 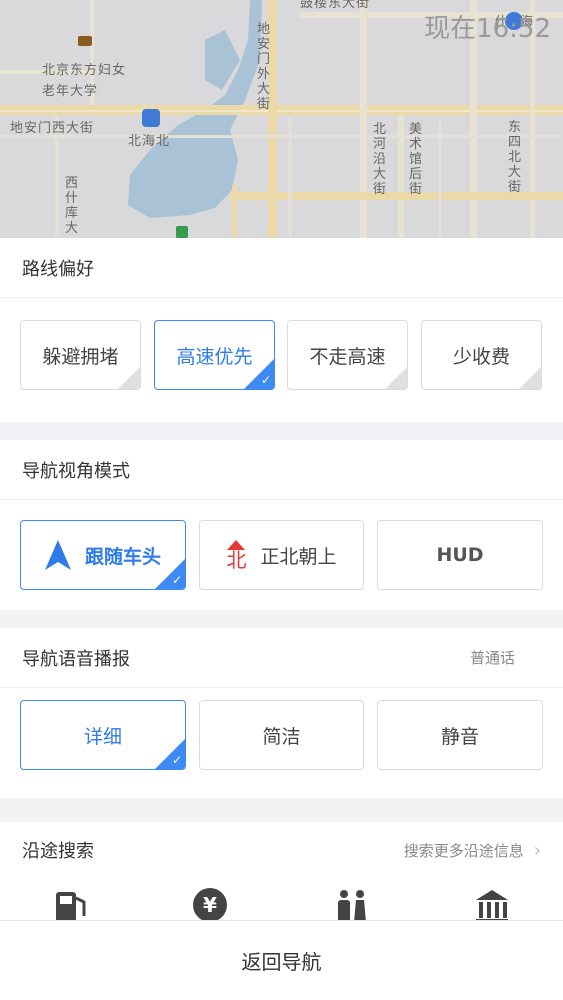 I want to click on route-option-label: 高速优先, so click(x=214, y=356).